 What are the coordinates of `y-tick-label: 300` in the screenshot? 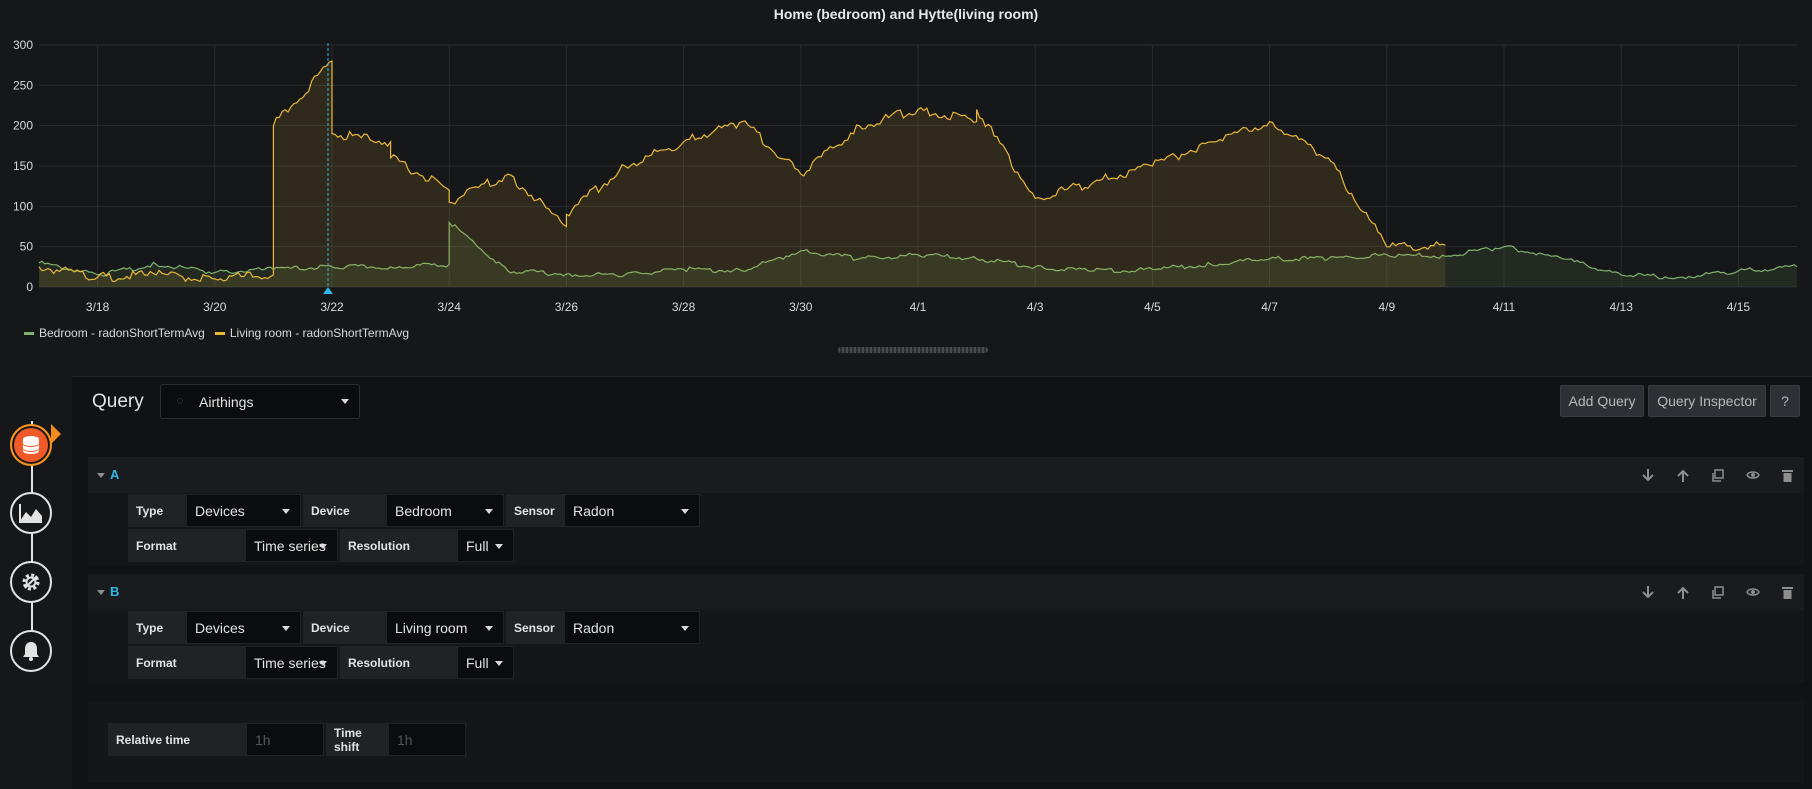 It's located at (23, 45).